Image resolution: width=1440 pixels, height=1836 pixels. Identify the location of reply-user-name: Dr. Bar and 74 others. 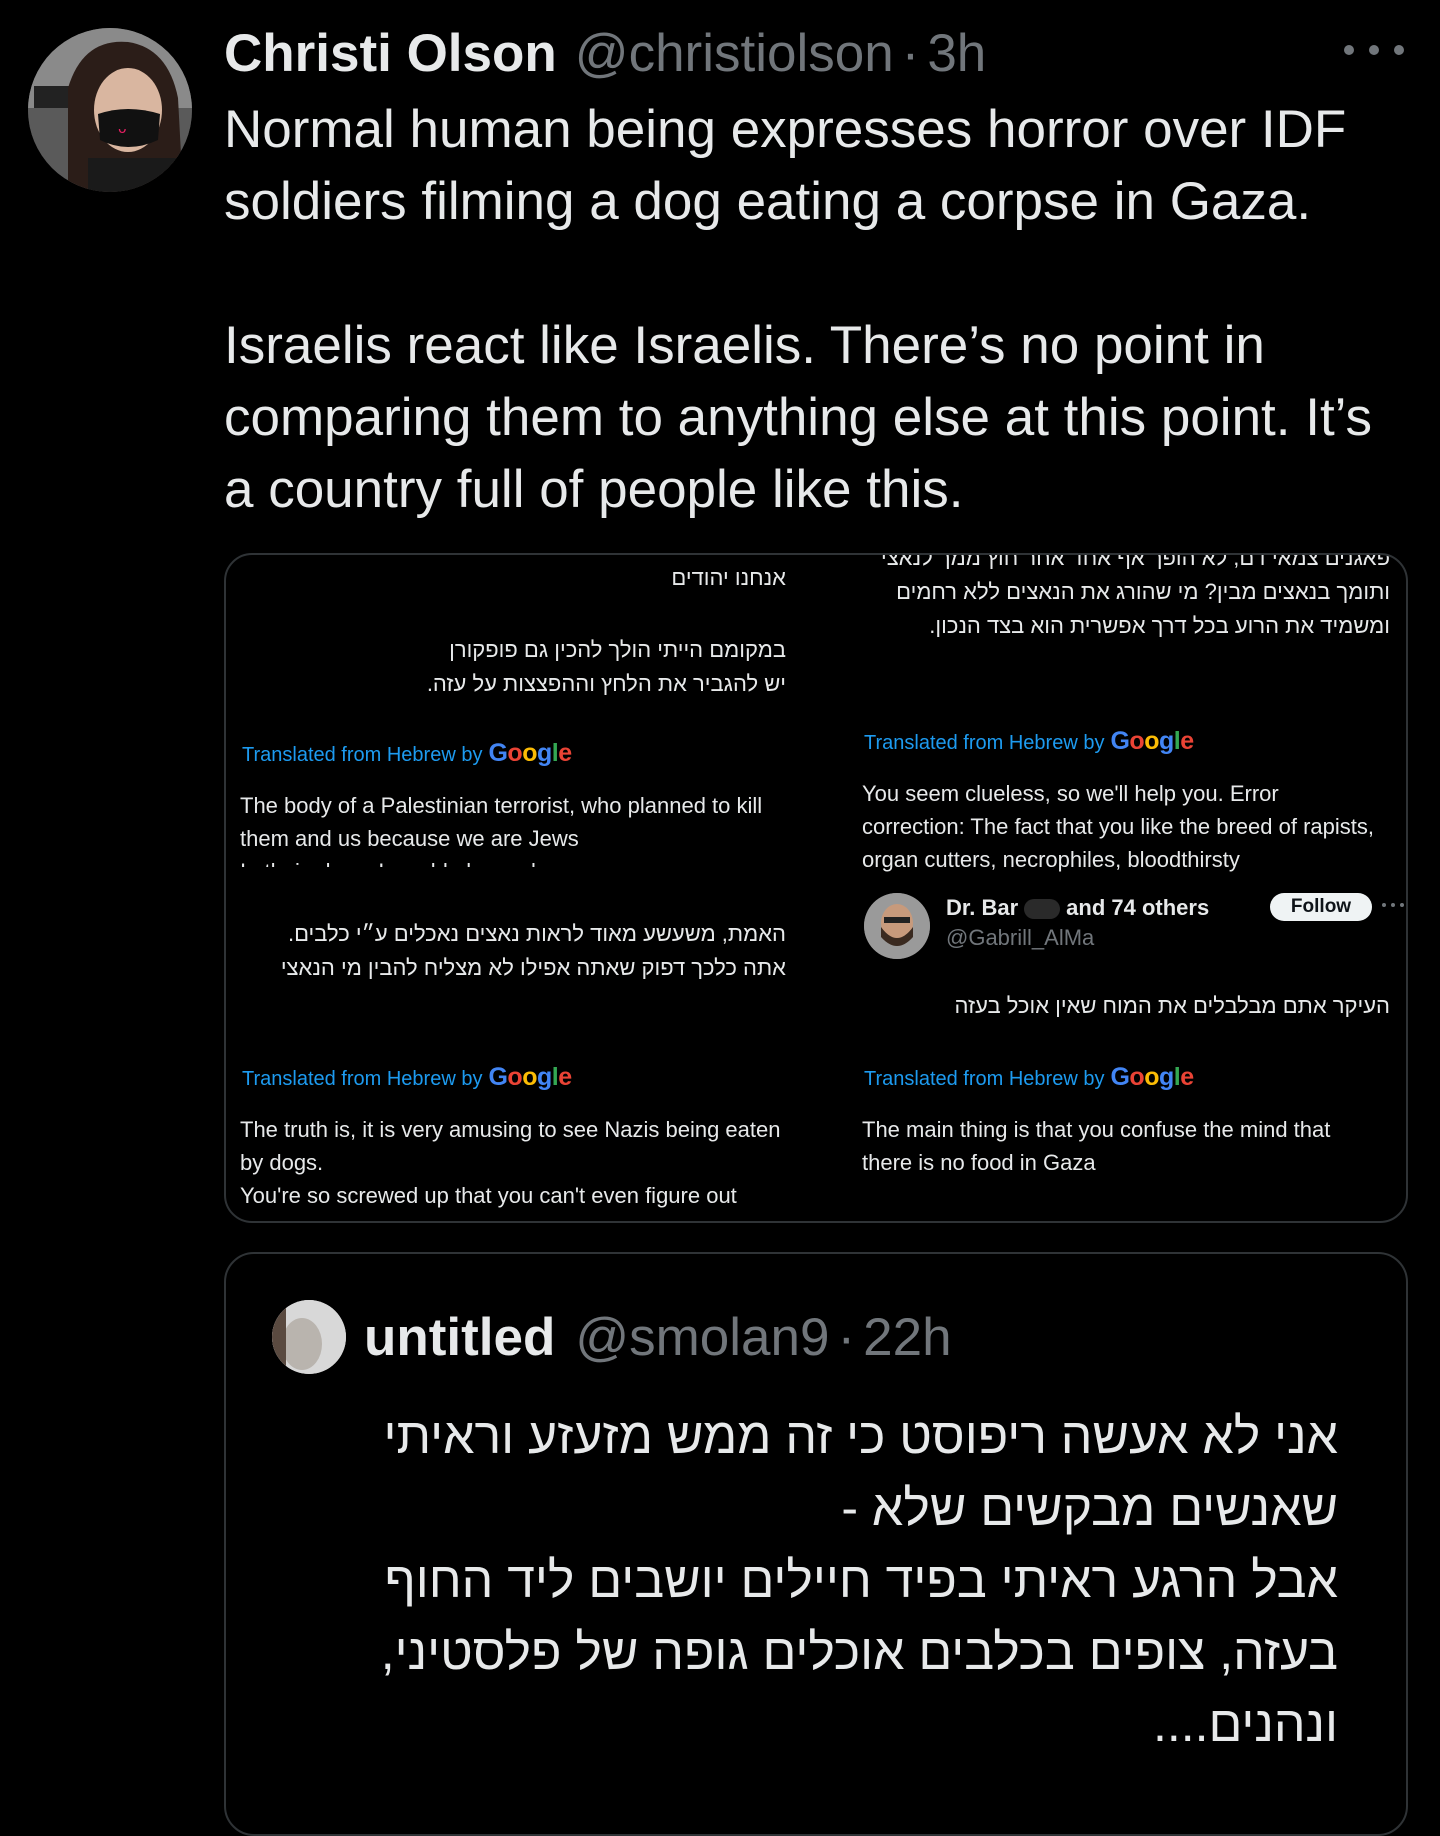
(1077, 908).